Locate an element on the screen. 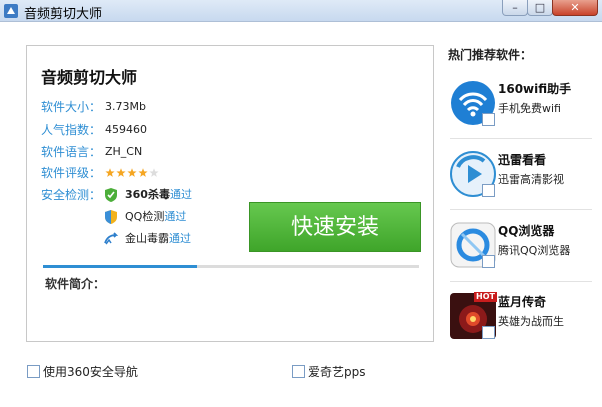 The image size is (602, 407). info-row-popularity: 人气指数： 459460 is located at coordinates (94, 130).